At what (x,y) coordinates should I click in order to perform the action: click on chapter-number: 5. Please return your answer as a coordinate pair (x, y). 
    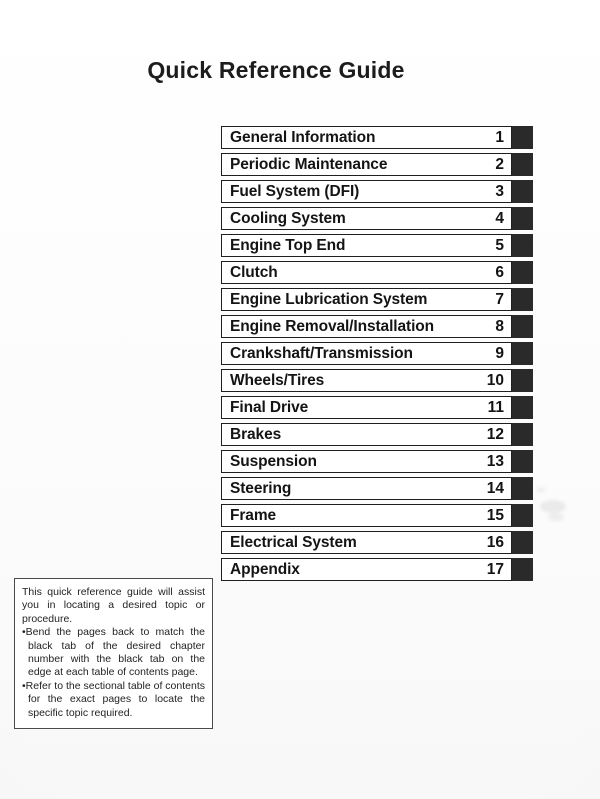
    Looking at the image, I should click on (499, 245).